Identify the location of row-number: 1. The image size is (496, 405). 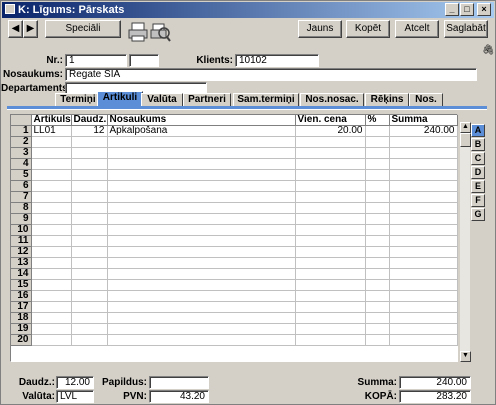
(21, 131).